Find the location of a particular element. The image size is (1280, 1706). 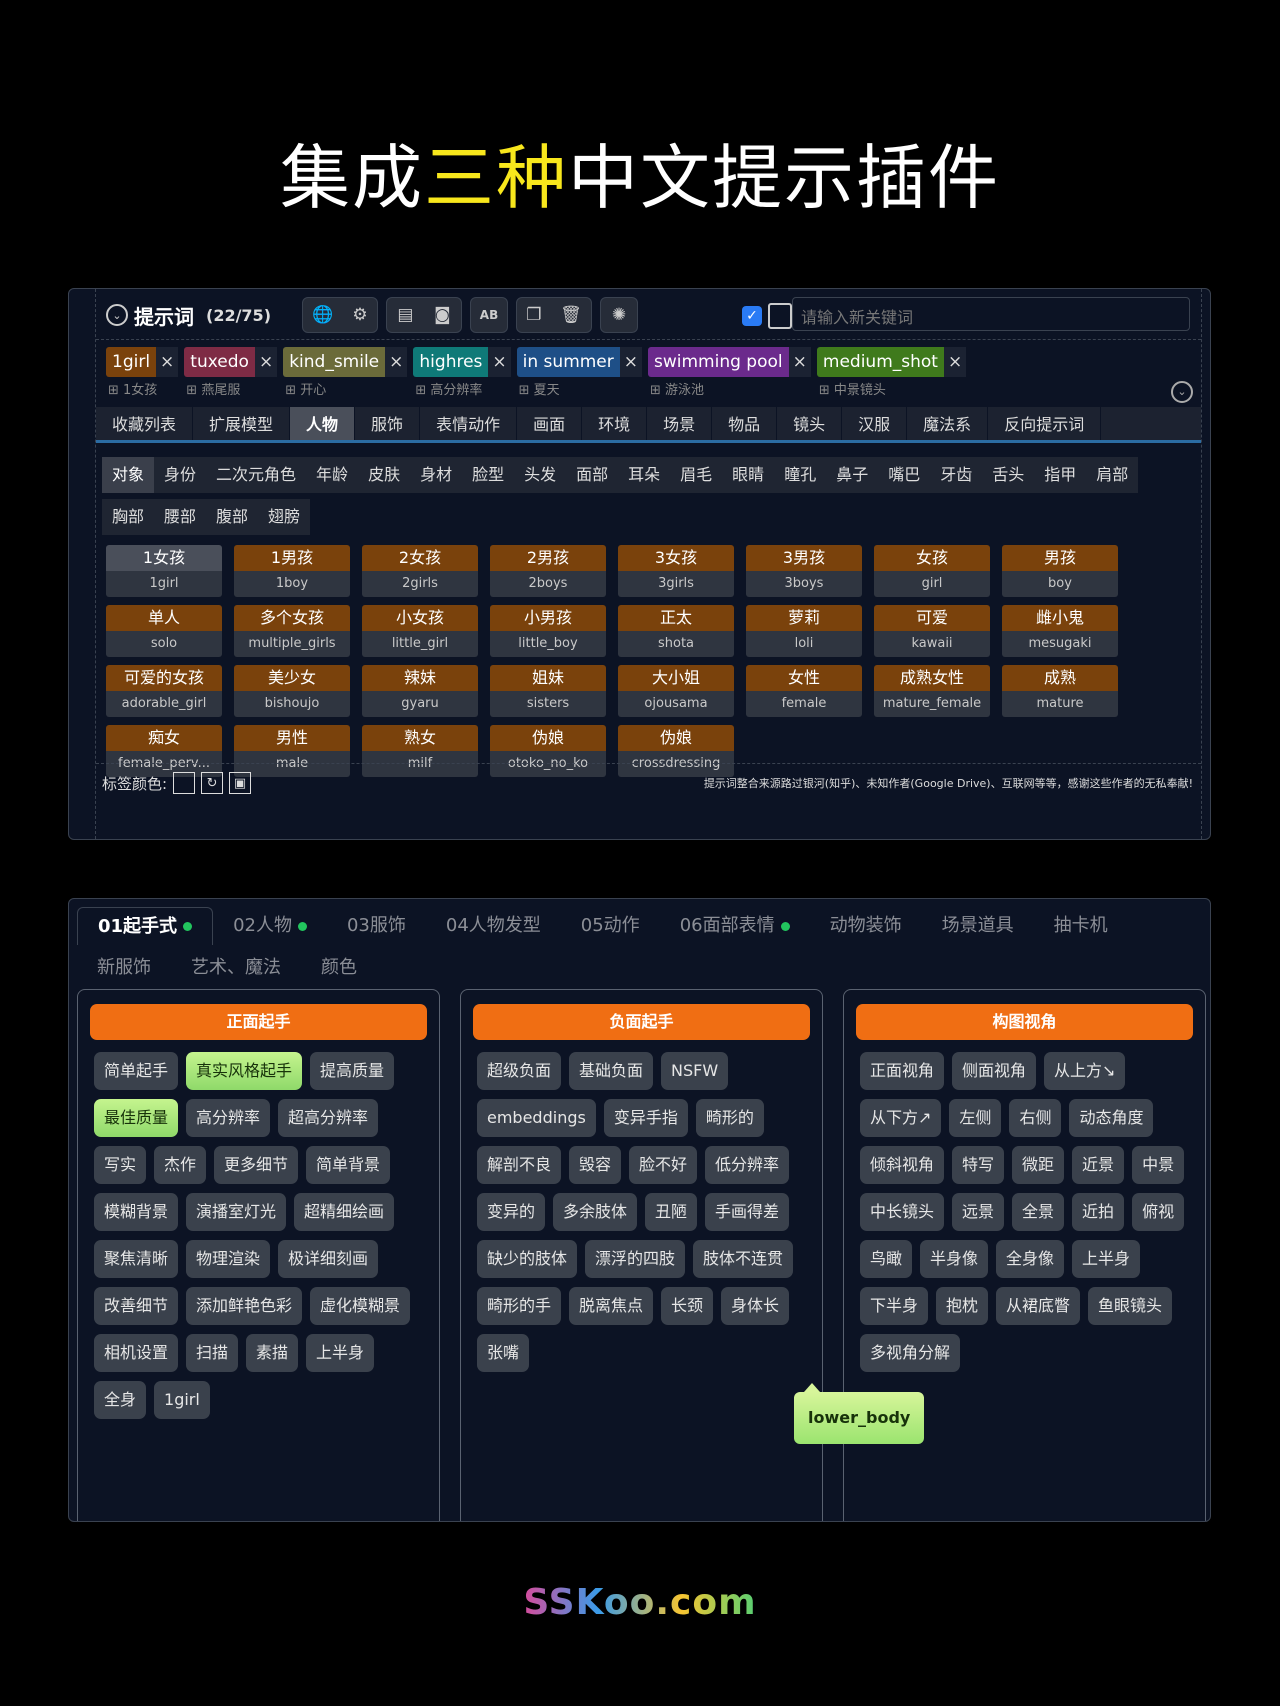

prompt-chip: 半身像 is located at coordinates (954, 1259).